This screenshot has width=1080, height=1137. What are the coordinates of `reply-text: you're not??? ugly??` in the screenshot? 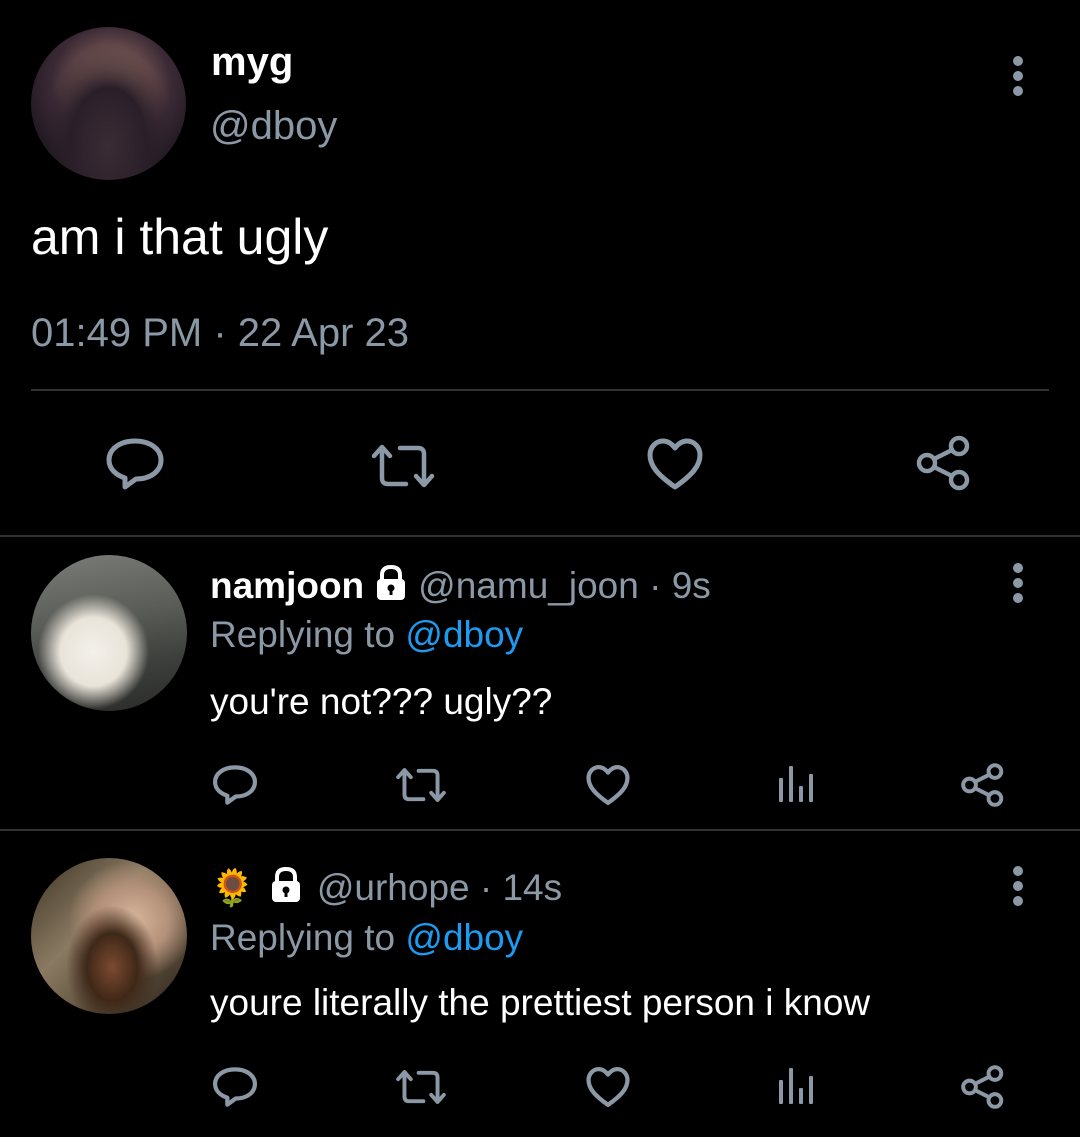 It's located at (381, 701).